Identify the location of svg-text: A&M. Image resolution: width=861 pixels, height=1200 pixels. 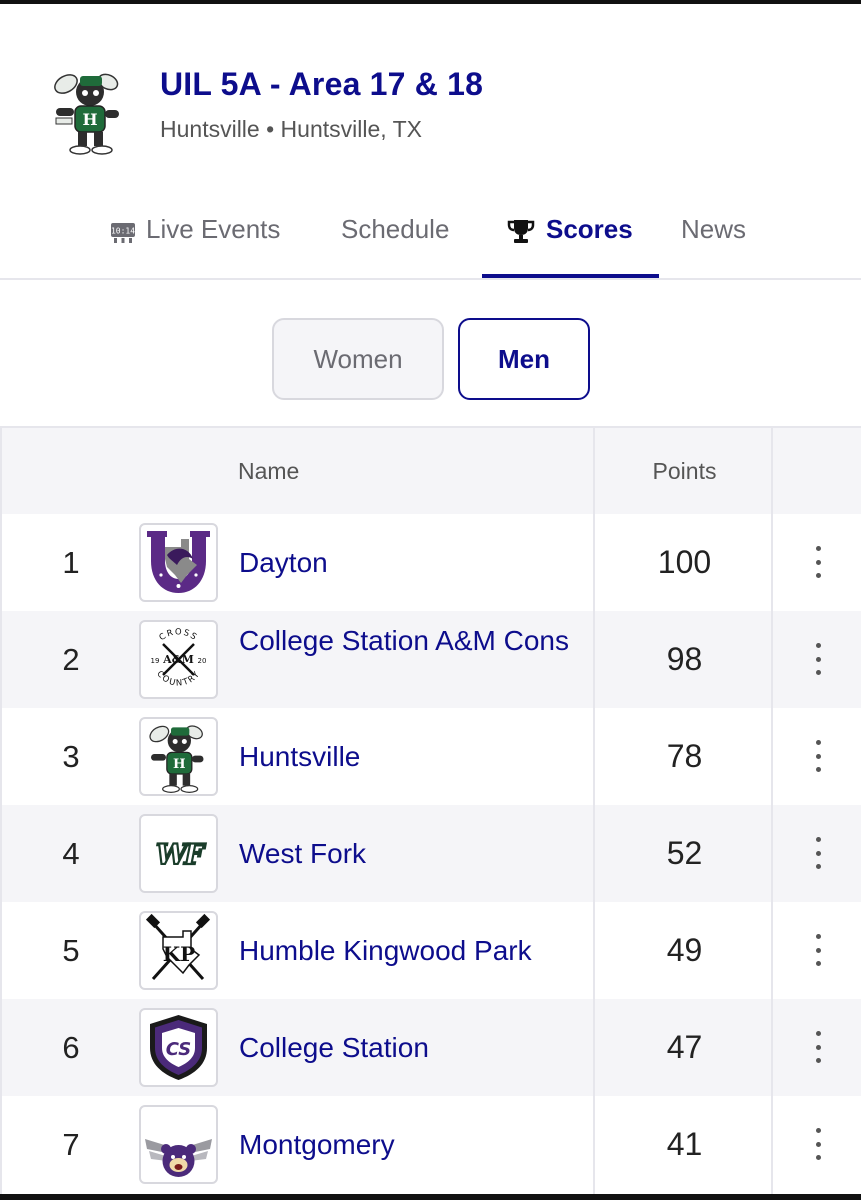
(178, 659).